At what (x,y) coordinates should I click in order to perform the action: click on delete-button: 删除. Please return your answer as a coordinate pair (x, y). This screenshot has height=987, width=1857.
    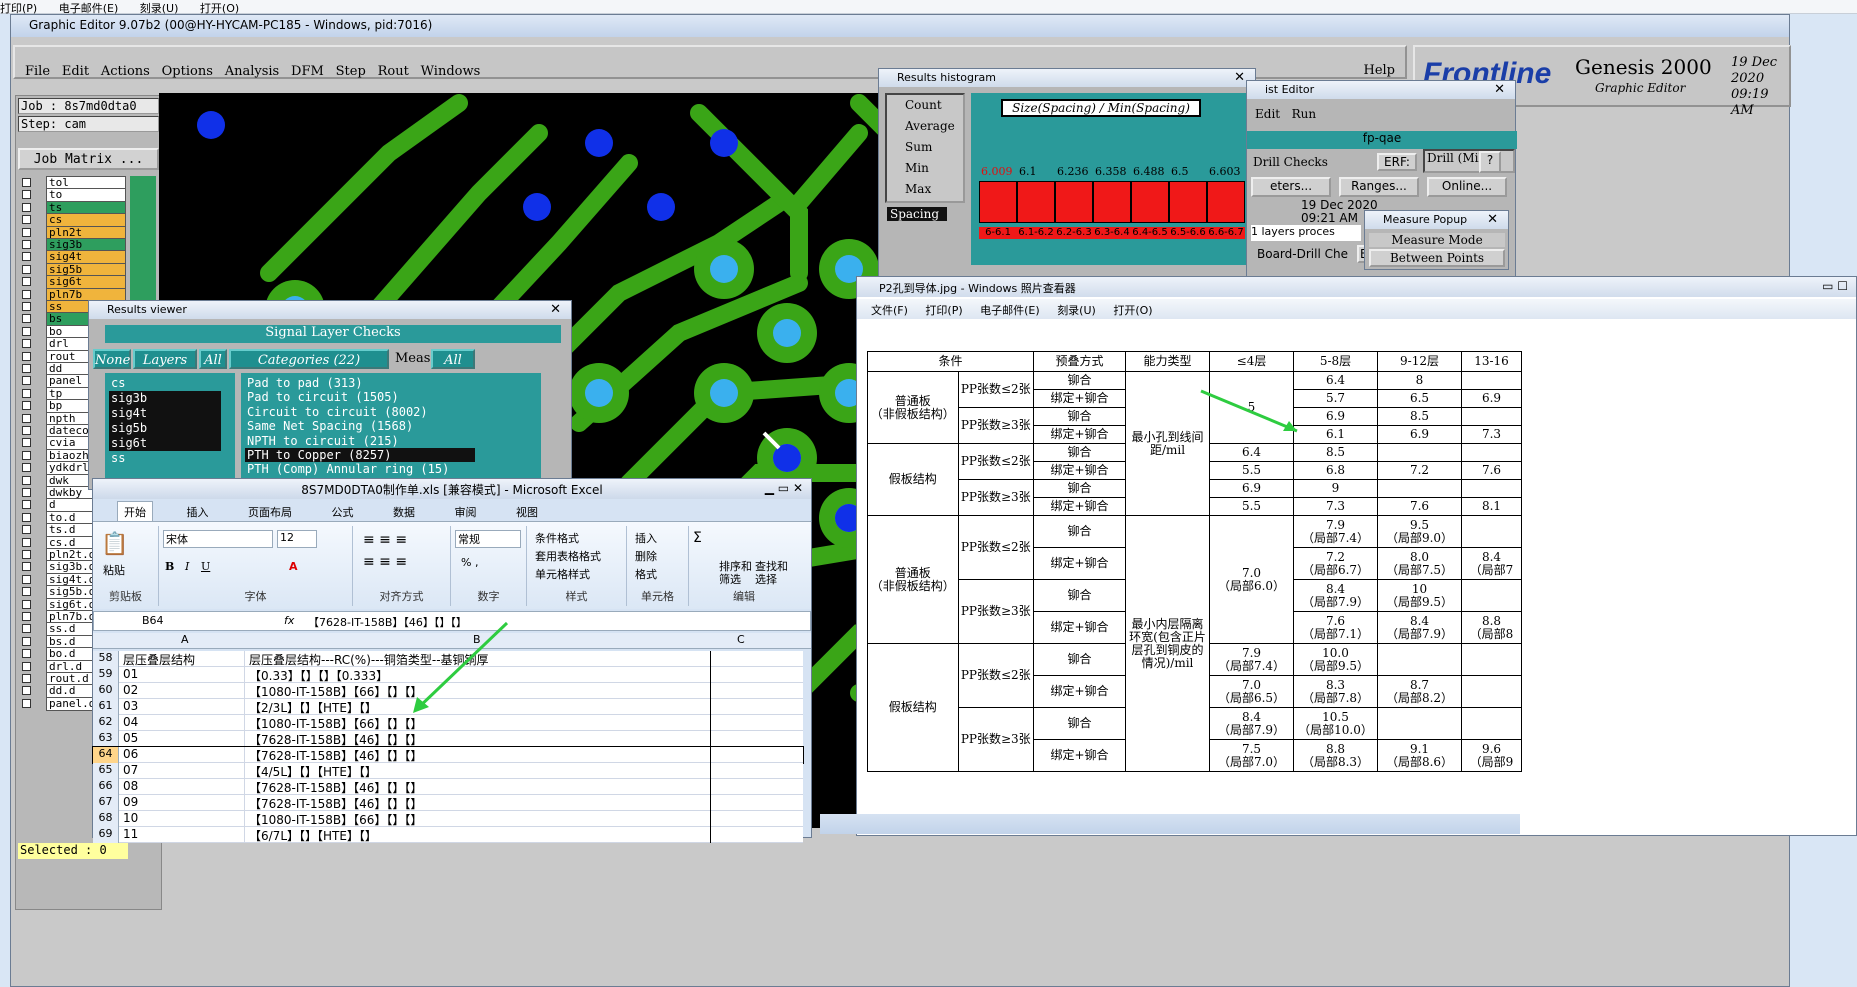
    Looking at the image, I should click on (646, 556).